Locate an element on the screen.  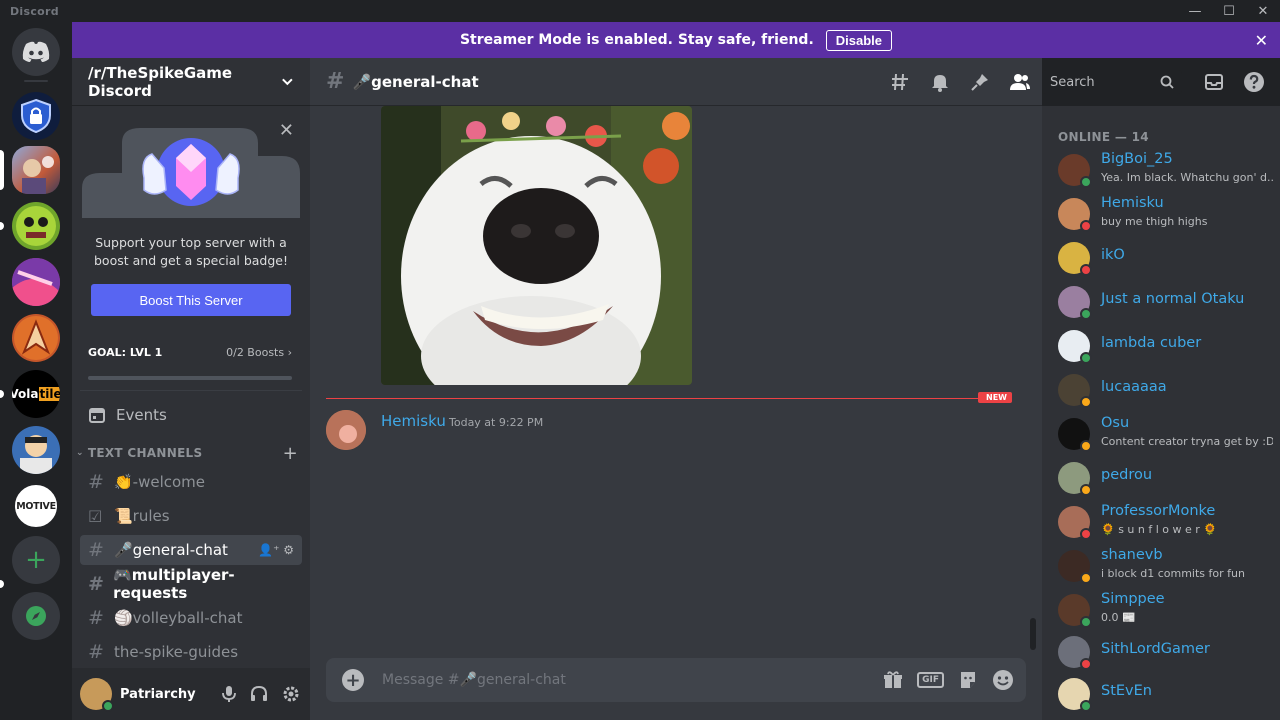
member-item: ProfessorMonke 🌻 s u n f l o w e r 🌻 is located at coordinates (1166, 522).